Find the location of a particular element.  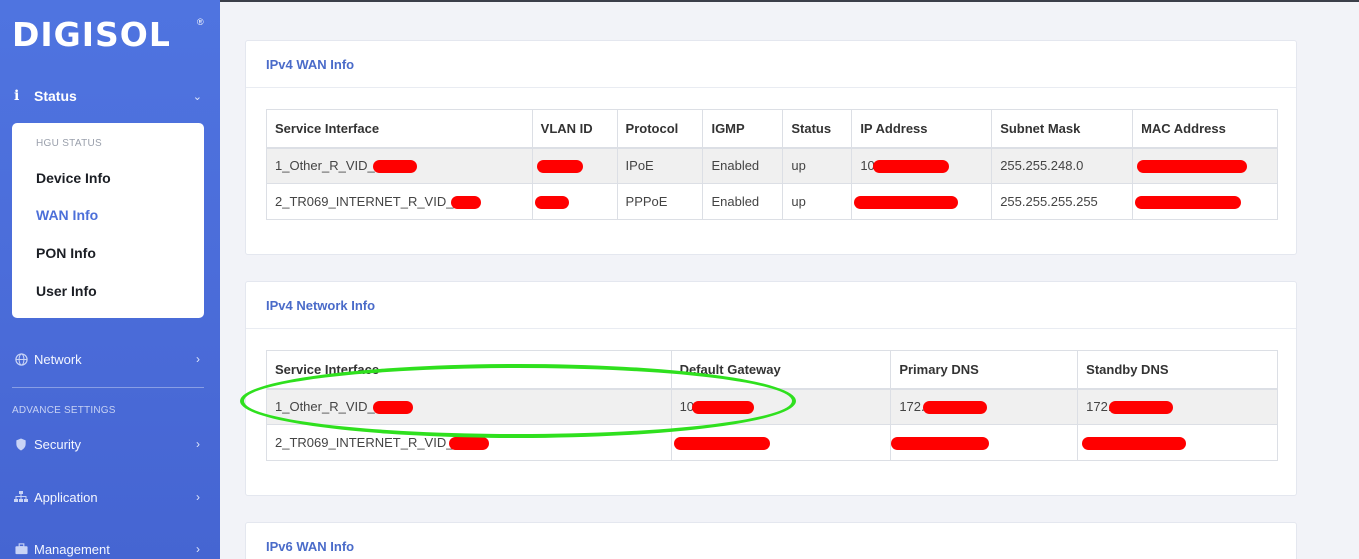

table-cell: 255.255.248.0 is located at coordinates (1062, 165).